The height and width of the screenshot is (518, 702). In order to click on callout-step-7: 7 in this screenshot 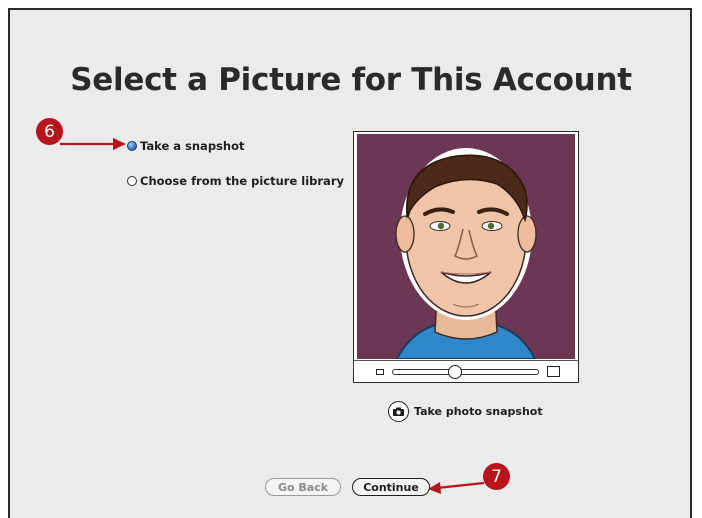, I will do `click(496, 476)`.